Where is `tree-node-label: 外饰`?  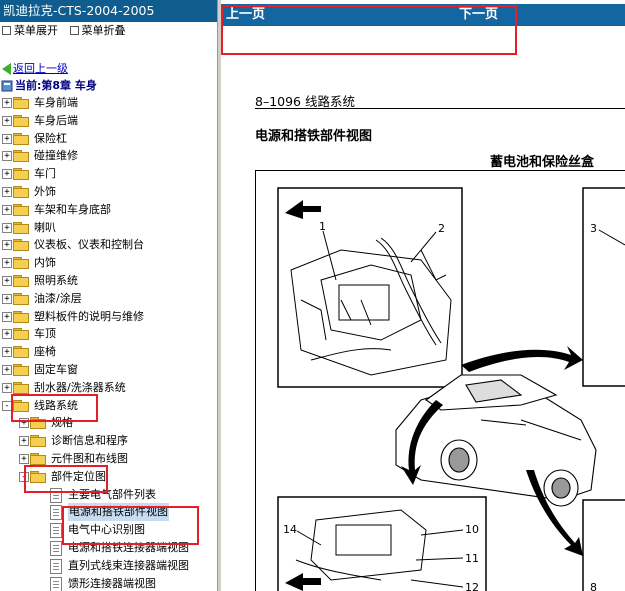 tree-node-label: 外饰 is located at coordinates (45, 192).